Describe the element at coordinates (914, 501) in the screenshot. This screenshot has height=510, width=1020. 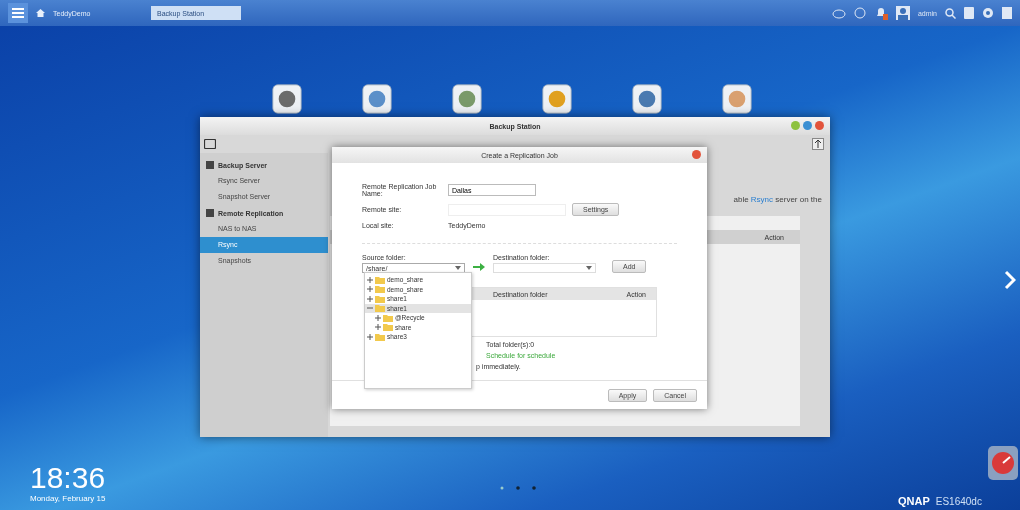
I see `brand-logo: QNAP` at that location.